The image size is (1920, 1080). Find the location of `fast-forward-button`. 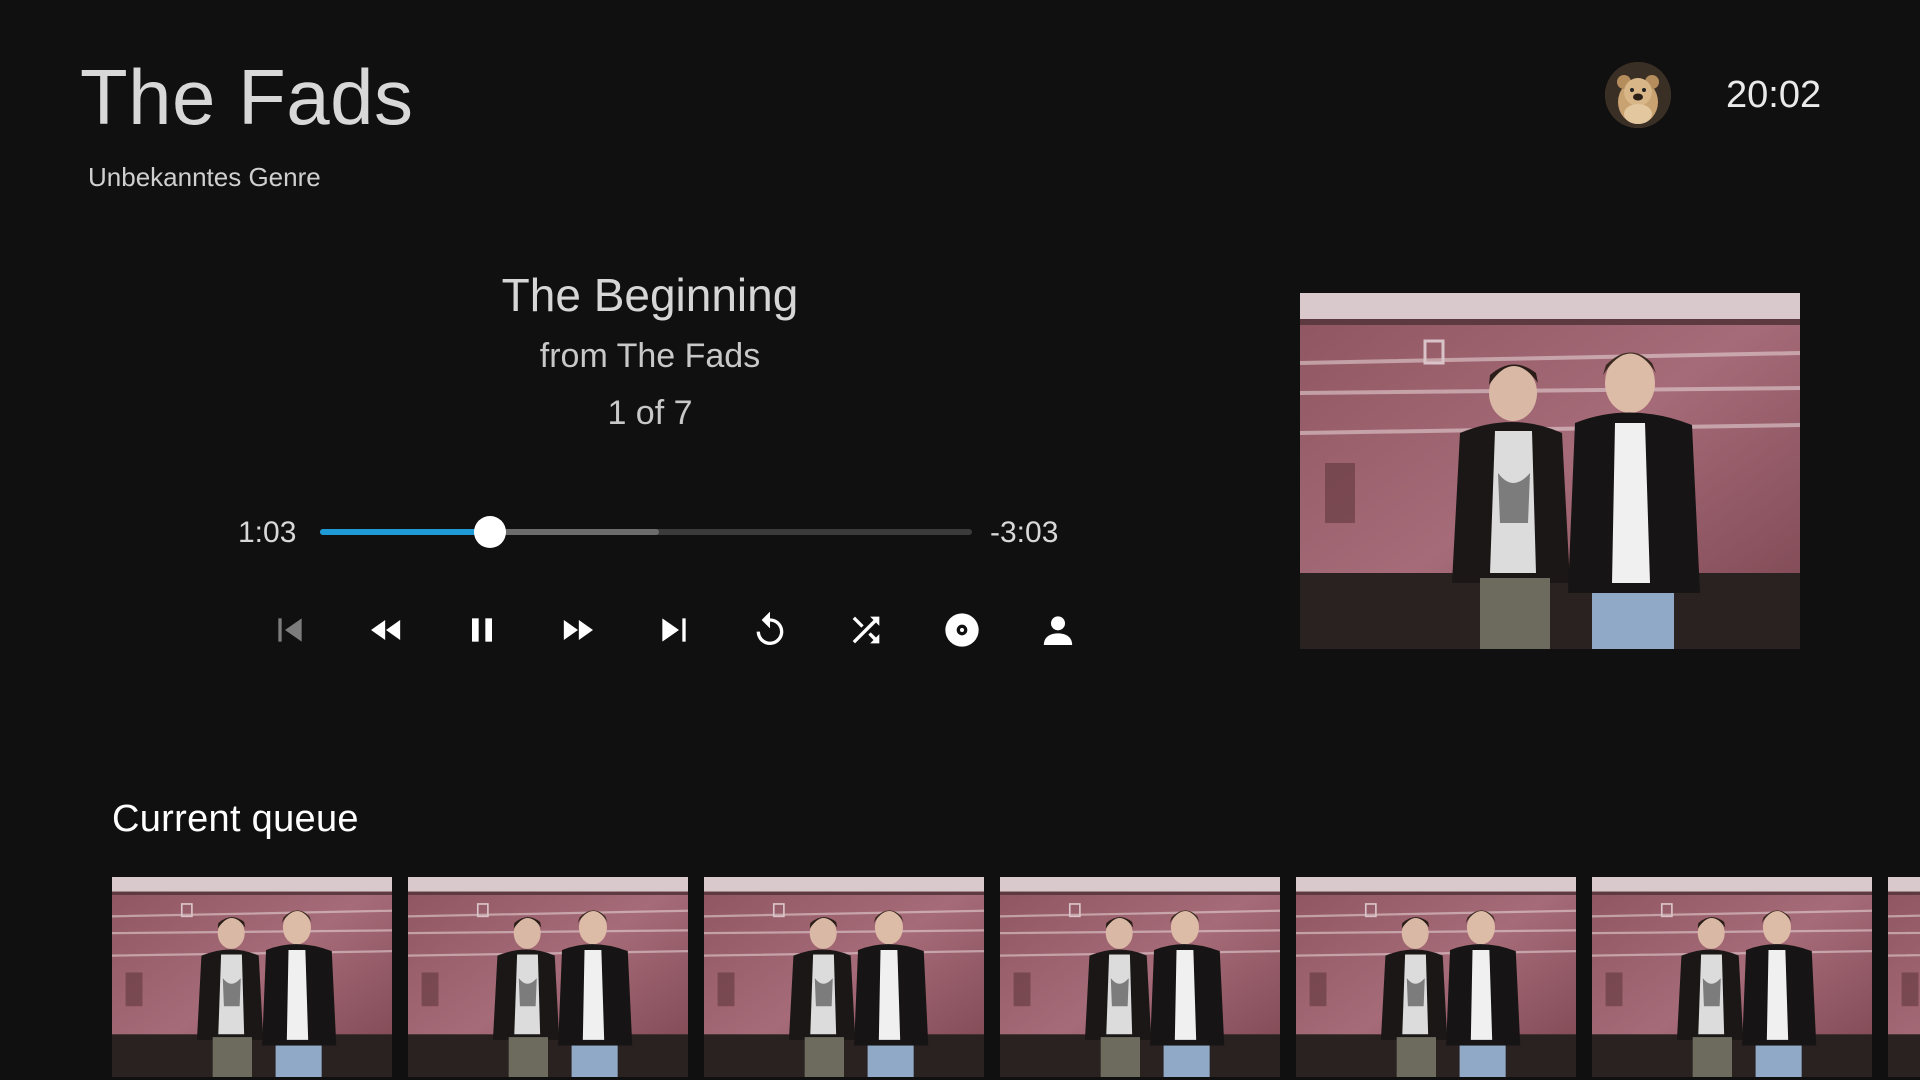

fast-forward-button is located at coordinates (578, 630).